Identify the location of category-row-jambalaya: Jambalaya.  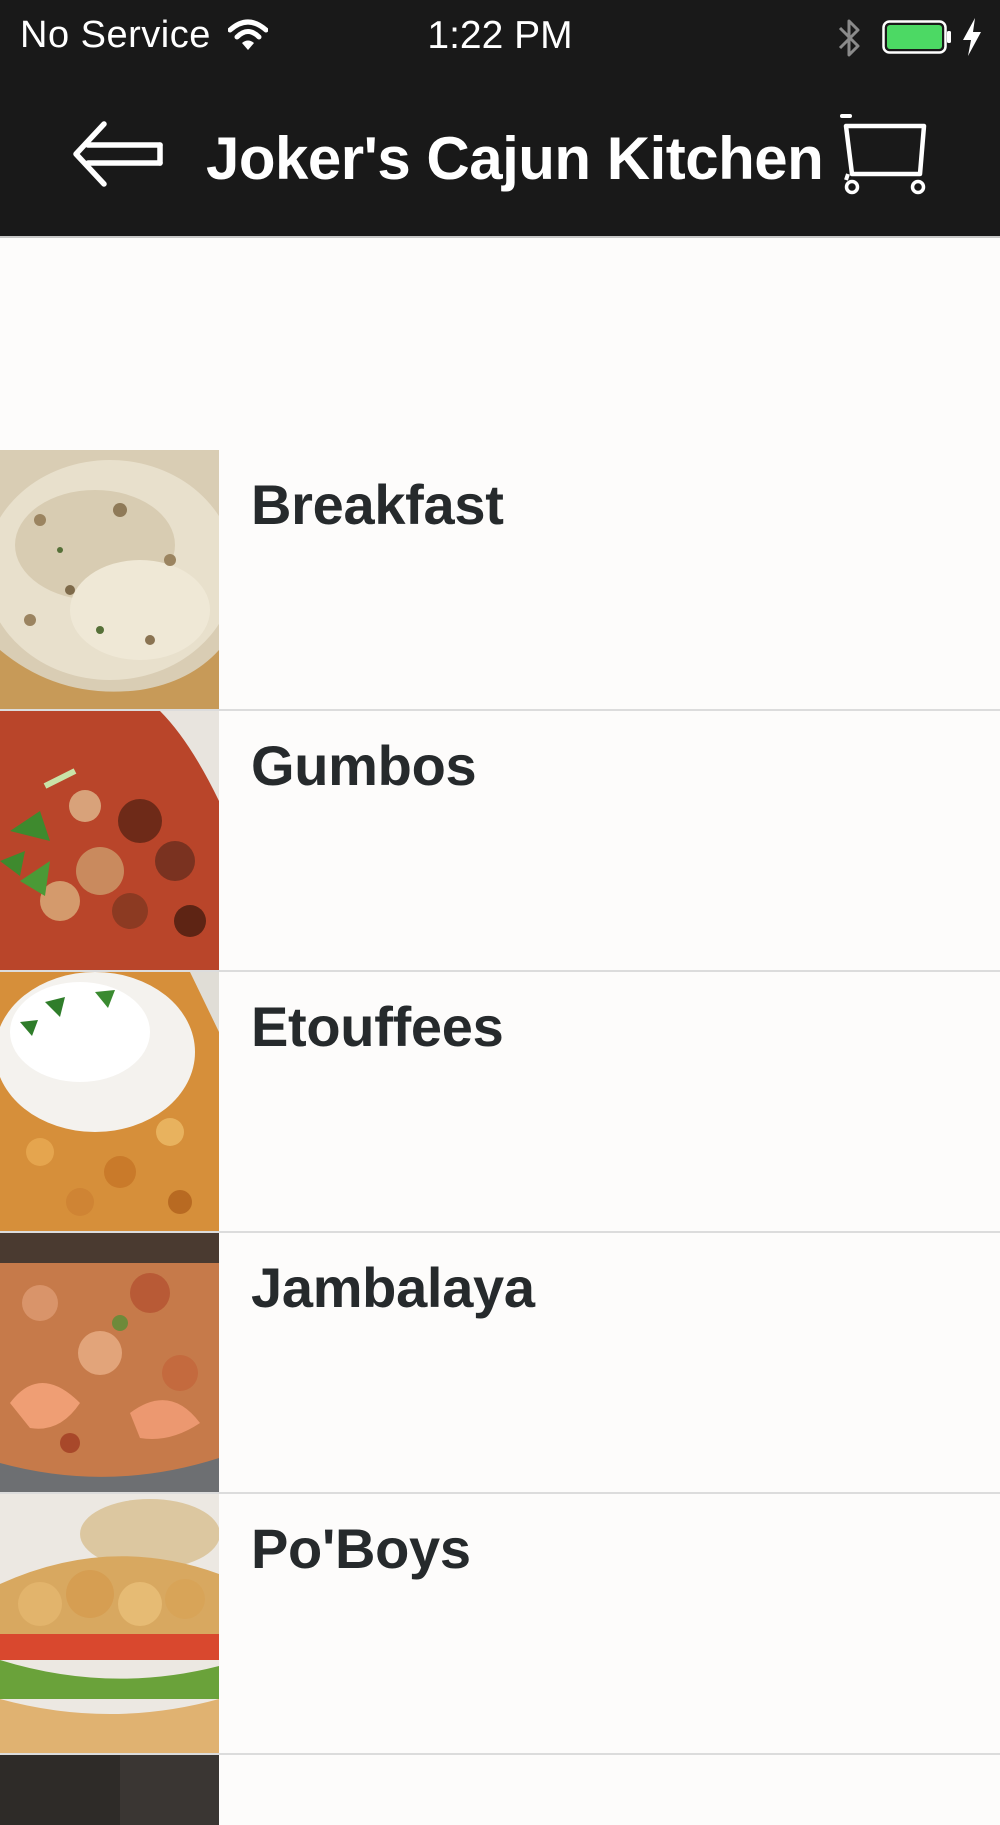
(500, 1363).